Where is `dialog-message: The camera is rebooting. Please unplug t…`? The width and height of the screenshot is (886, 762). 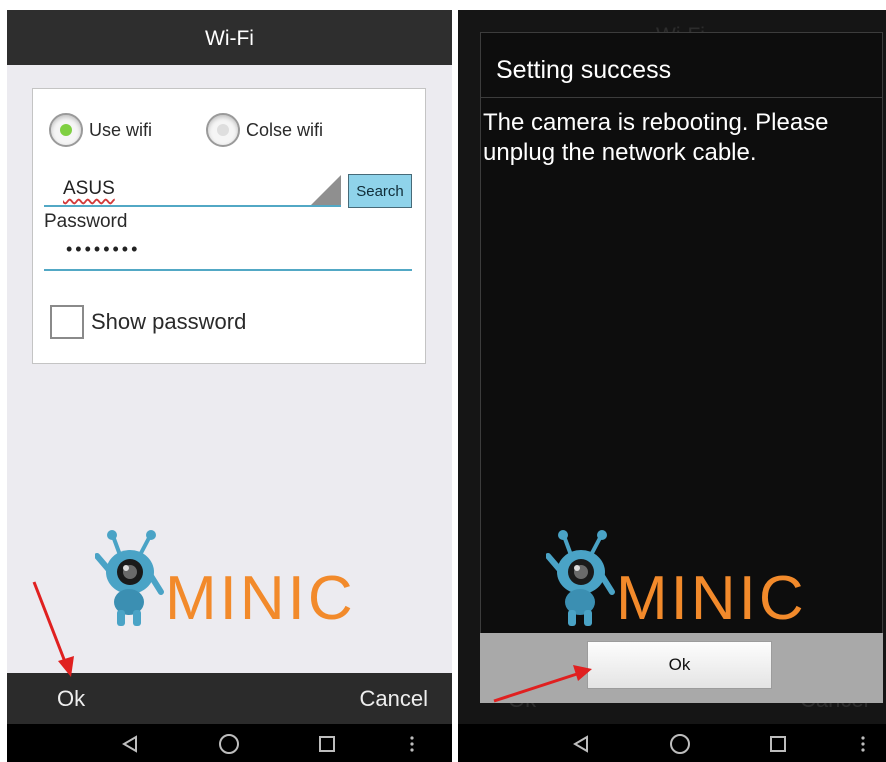
dialog-message: The camera is rebooting. Please unplug t… is located at coordinates (656, 137).